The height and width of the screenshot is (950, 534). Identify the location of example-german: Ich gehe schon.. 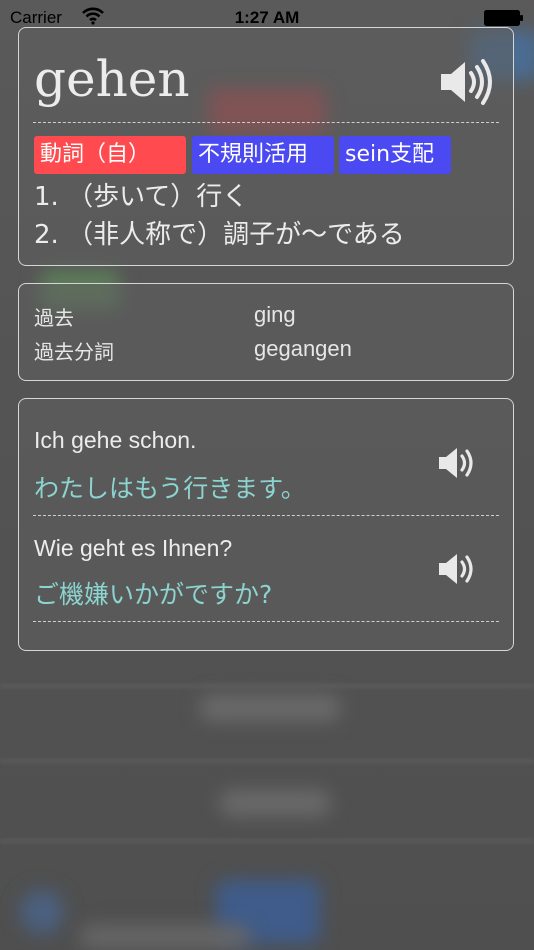
(115, 440).